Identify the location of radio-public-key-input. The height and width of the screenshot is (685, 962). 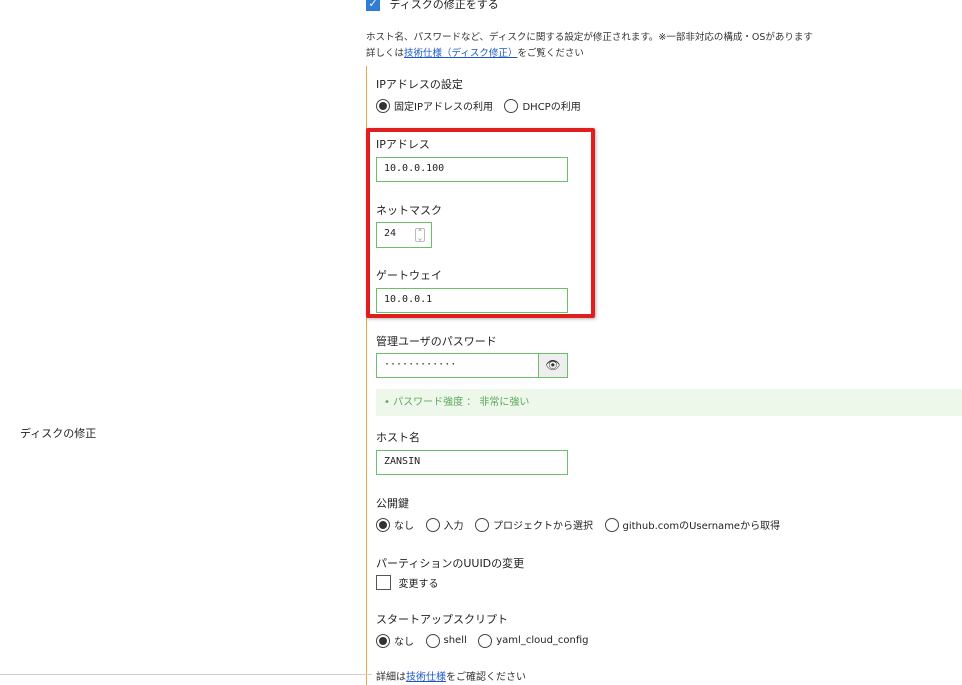
(432, 524).